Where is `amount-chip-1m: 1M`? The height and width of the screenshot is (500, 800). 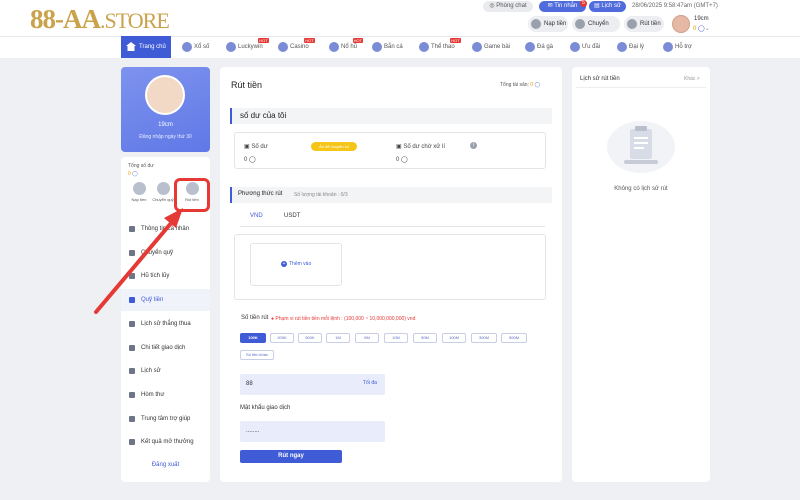 amount-chip-1m: 1M is located at coordinates (338, 338).